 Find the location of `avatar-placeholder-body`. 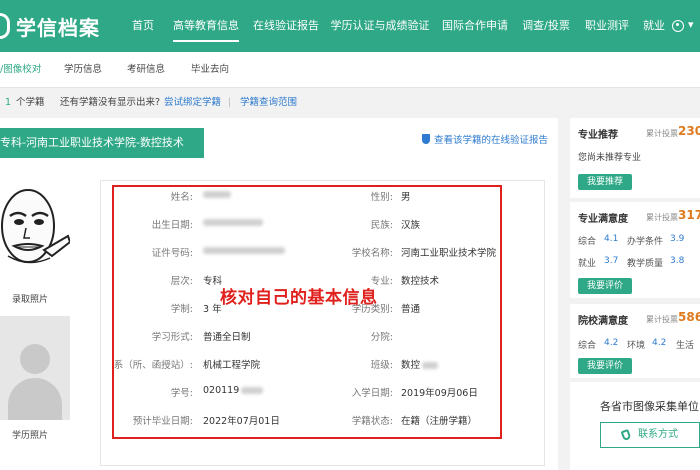

avatar-placeholder-body is located at coordinates (35, 399).